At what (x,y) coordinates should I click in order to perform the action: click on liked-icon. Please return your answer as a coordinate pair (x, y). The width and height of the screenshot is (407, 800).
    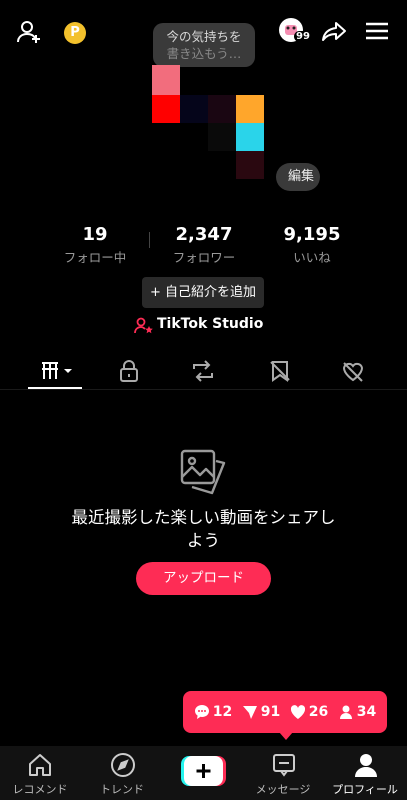
    Looking at the image, I should click on (353, 372).